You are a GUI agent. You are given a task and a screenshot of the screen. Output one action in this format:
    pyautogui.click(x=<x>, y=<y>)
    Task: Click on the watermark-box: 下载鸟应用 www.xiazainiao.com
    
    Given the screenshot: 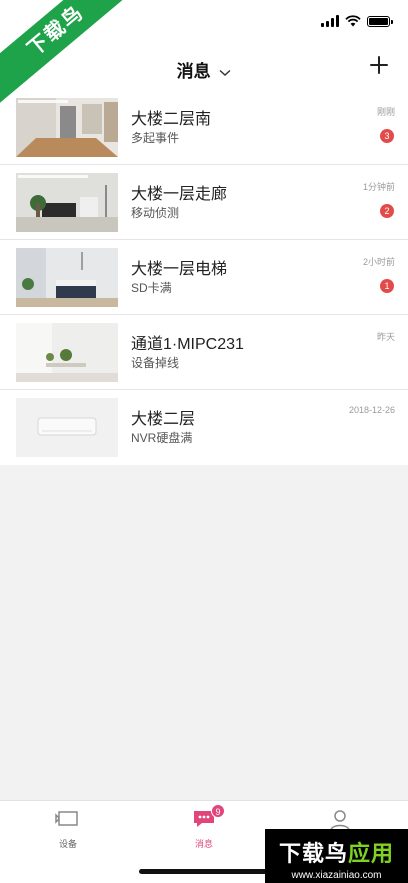 What is the action you would take?
    pyautogui.click(x=336, y=856)
    